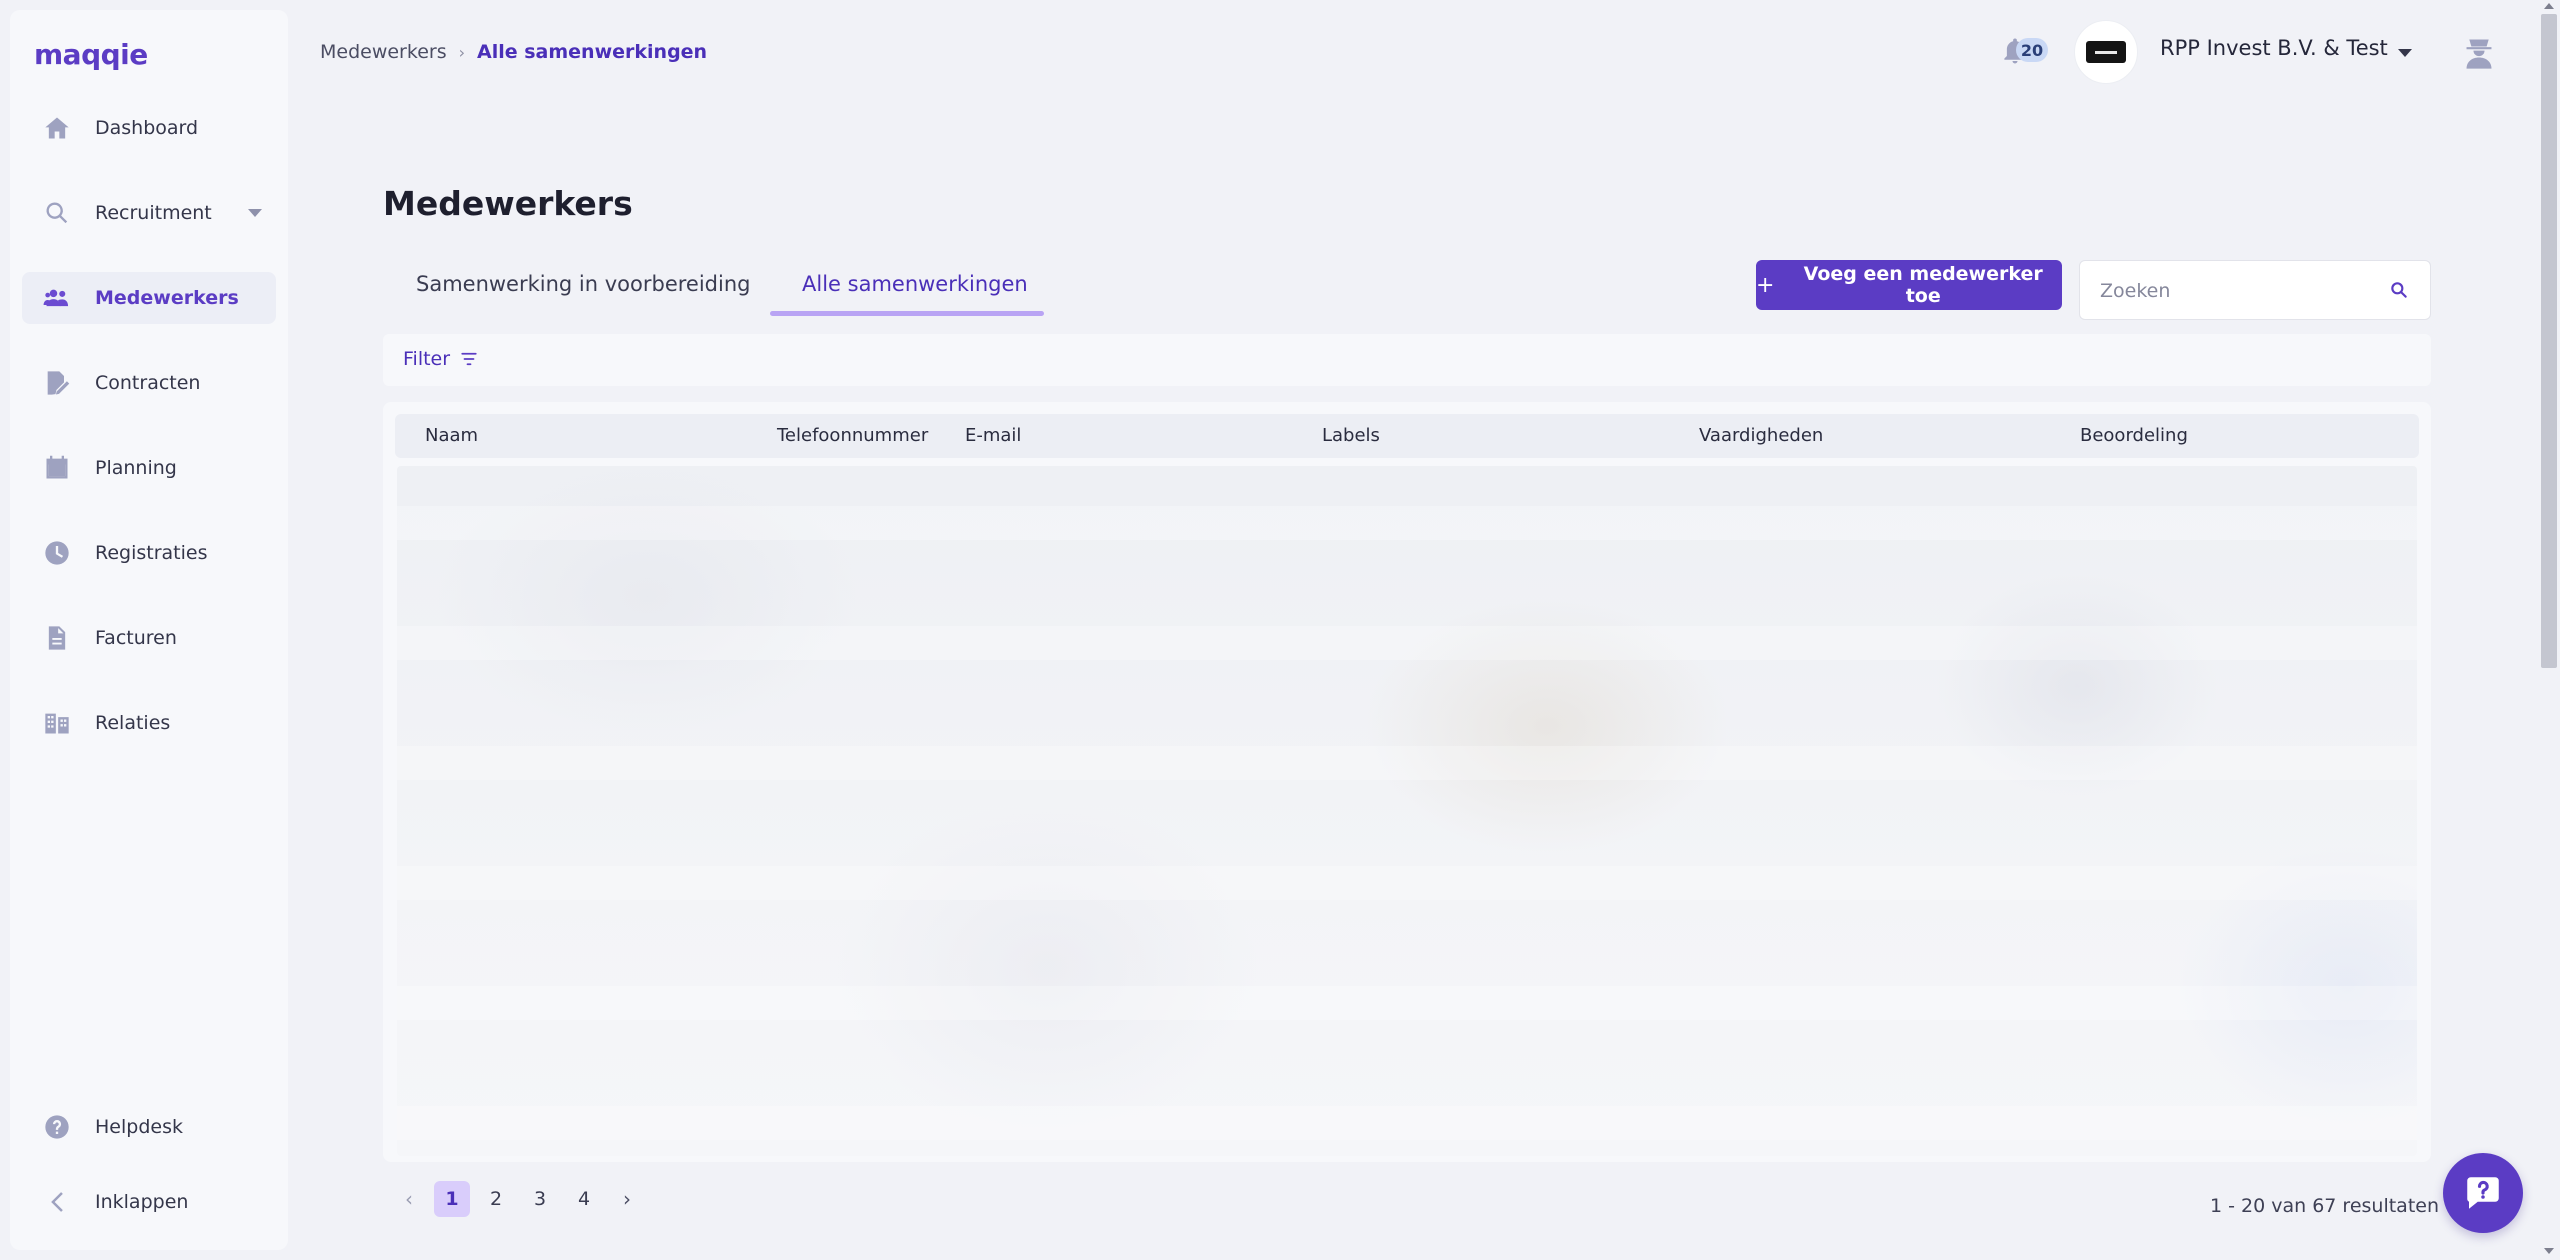 The image size is (2560, 1260). I want to click on page-scrollbar-thumb, so click(2549, 341).